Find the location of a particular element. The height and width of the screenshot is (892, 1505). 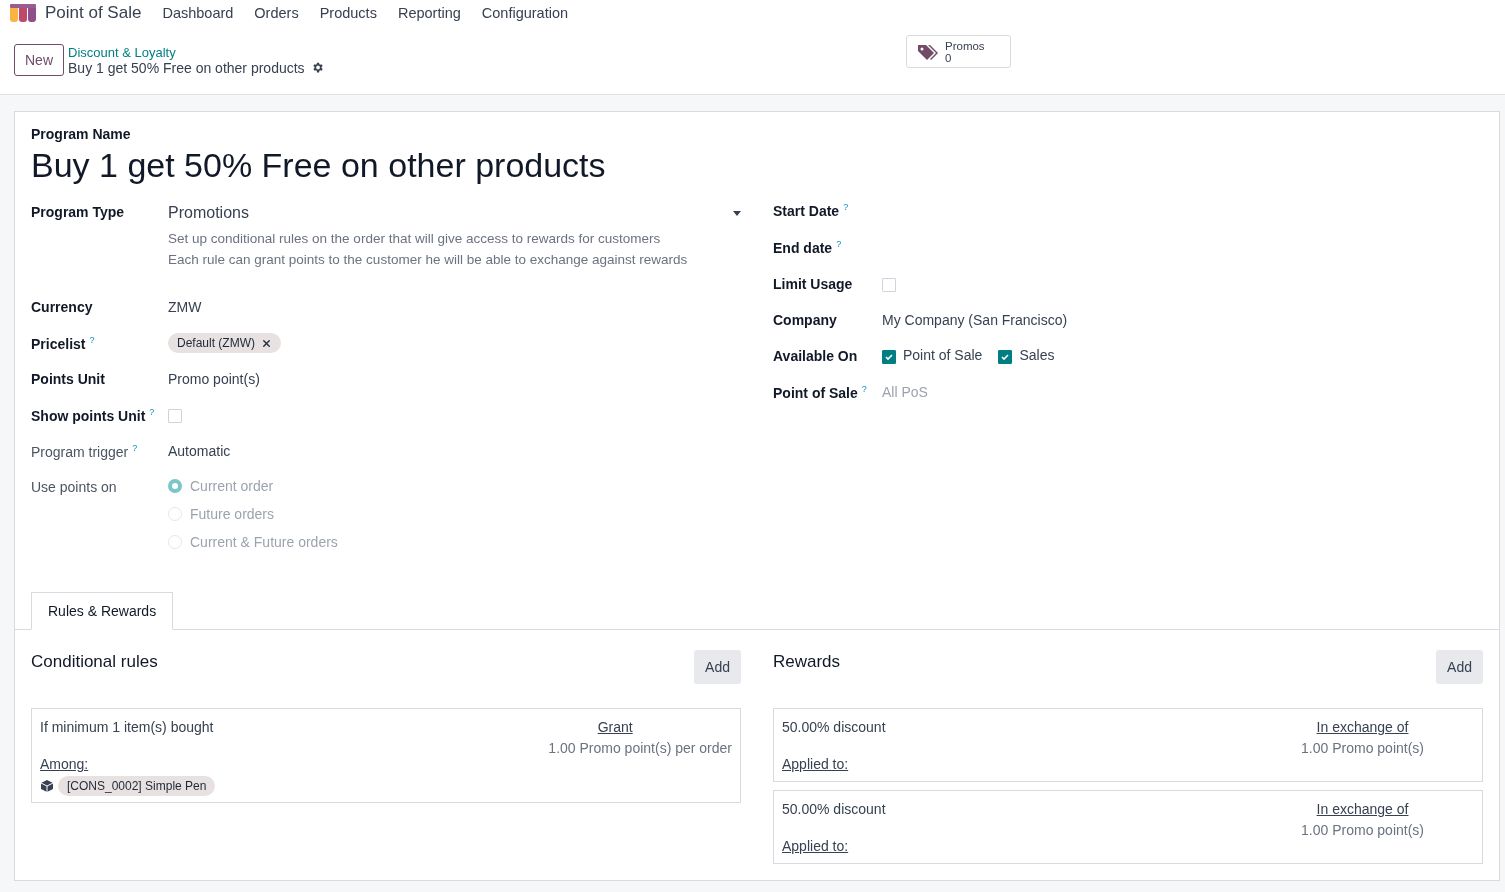

rule-card: If minimum 1 item(s) bought Among: [CONS_0002] Simple Pen Grant 1.00 Promo point(s) per order is located at coordinates (386, 755).